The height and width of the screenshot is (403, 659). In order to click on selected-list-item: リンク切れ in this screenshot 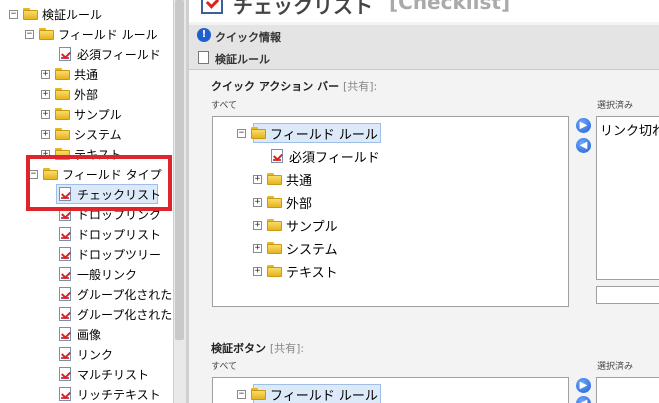, I will do `click(629, 129)`.